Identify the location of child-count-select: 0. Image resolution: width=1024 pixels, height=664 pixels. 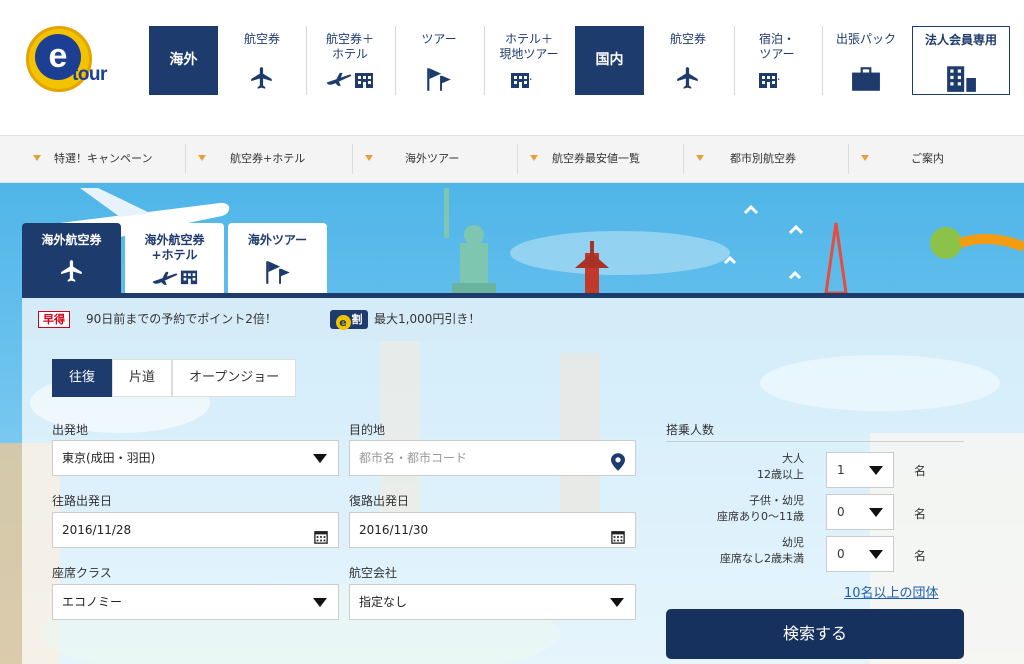
(860, 512).